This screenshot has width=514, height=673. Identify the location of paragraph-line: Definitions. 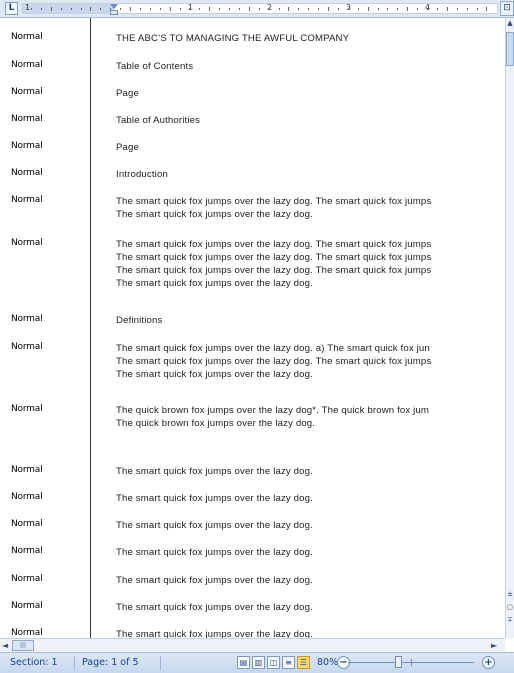
(139, 320).